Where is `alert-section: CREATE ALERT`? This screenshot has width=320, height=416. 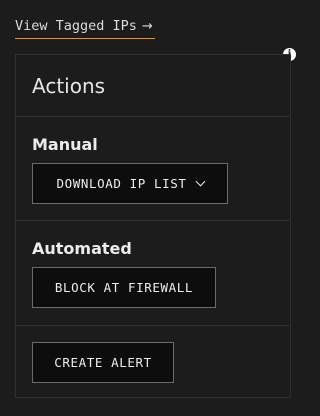
alert-section: CREATE ALERT is located at coordinates (153, 361).